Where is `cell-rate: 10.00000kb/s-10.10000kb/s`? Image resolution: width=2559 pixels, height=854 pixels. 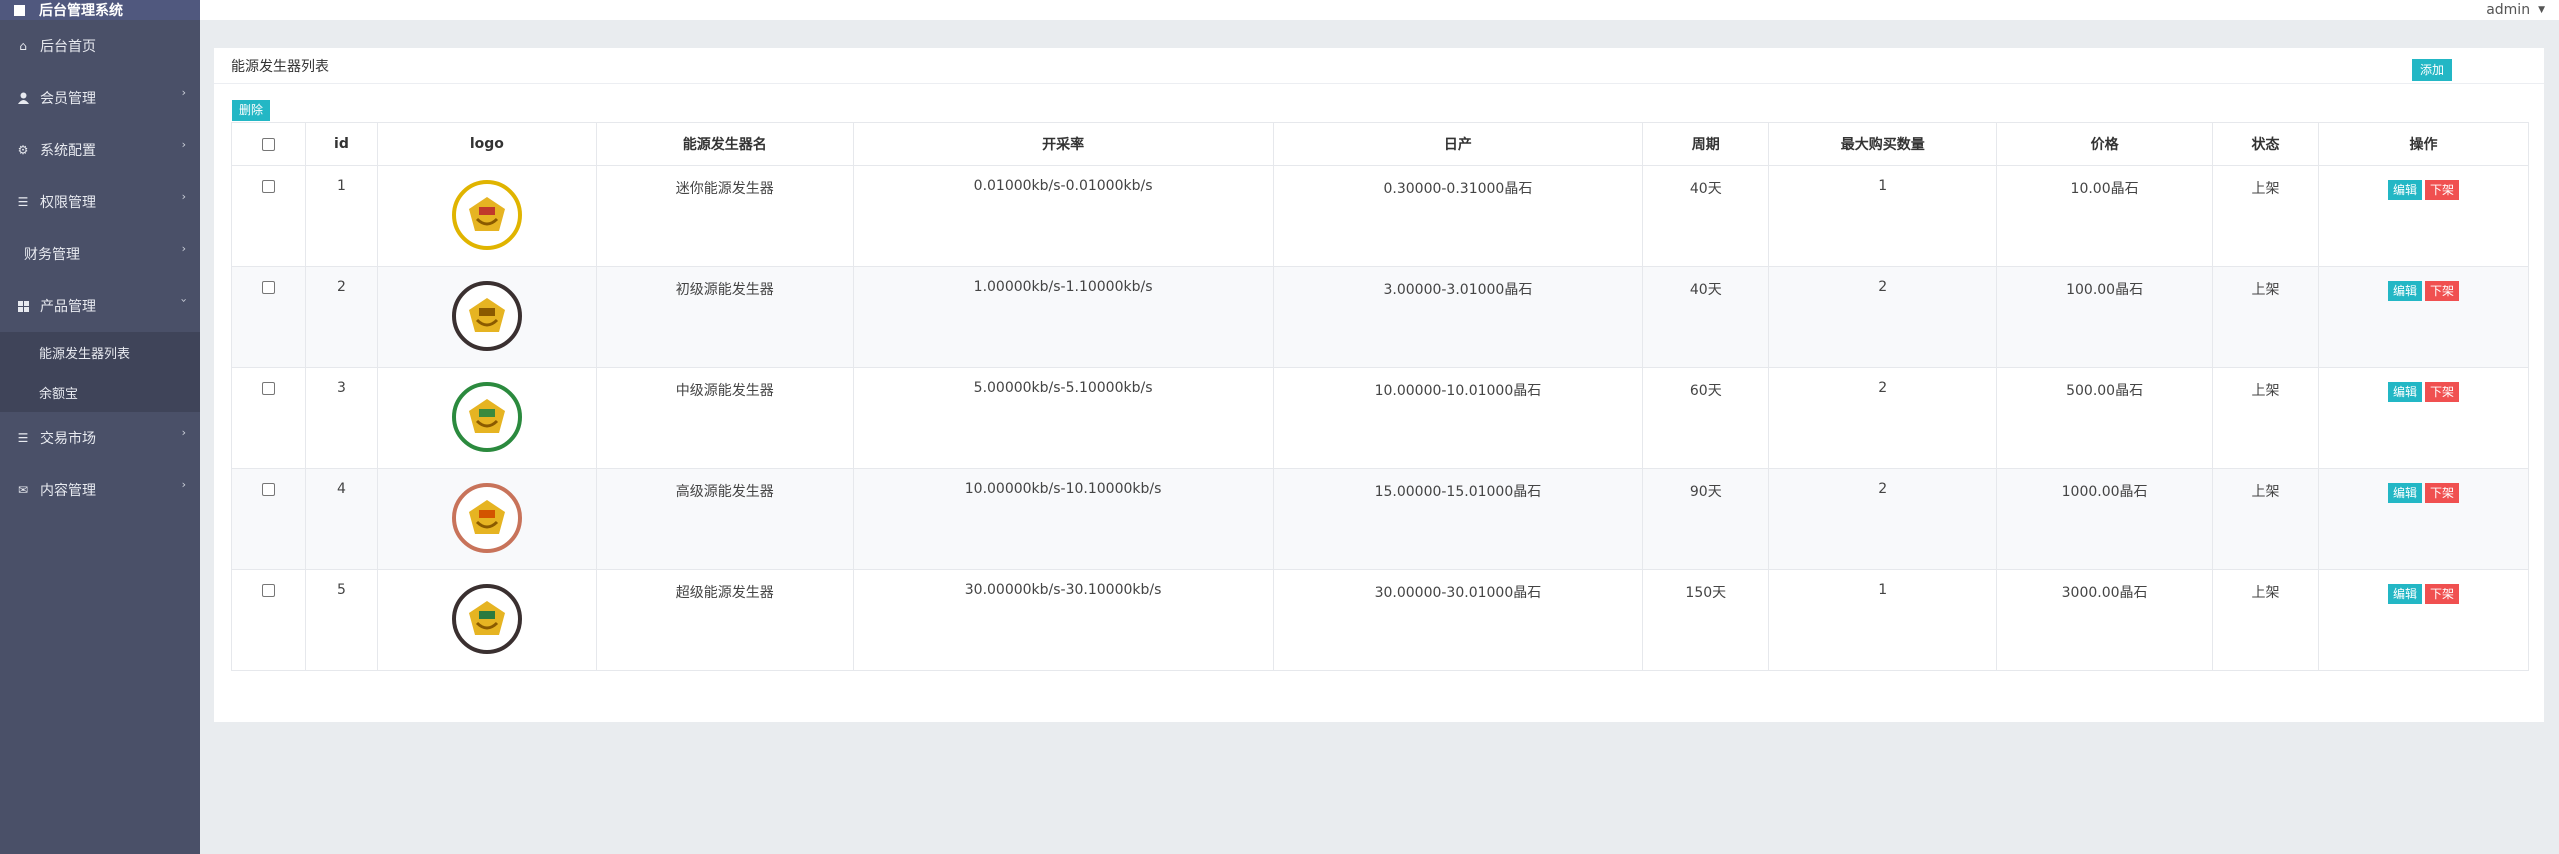
cell-rate: 10.00000kb/s-10.10000kb/s is located at coordinates (1063, 519).